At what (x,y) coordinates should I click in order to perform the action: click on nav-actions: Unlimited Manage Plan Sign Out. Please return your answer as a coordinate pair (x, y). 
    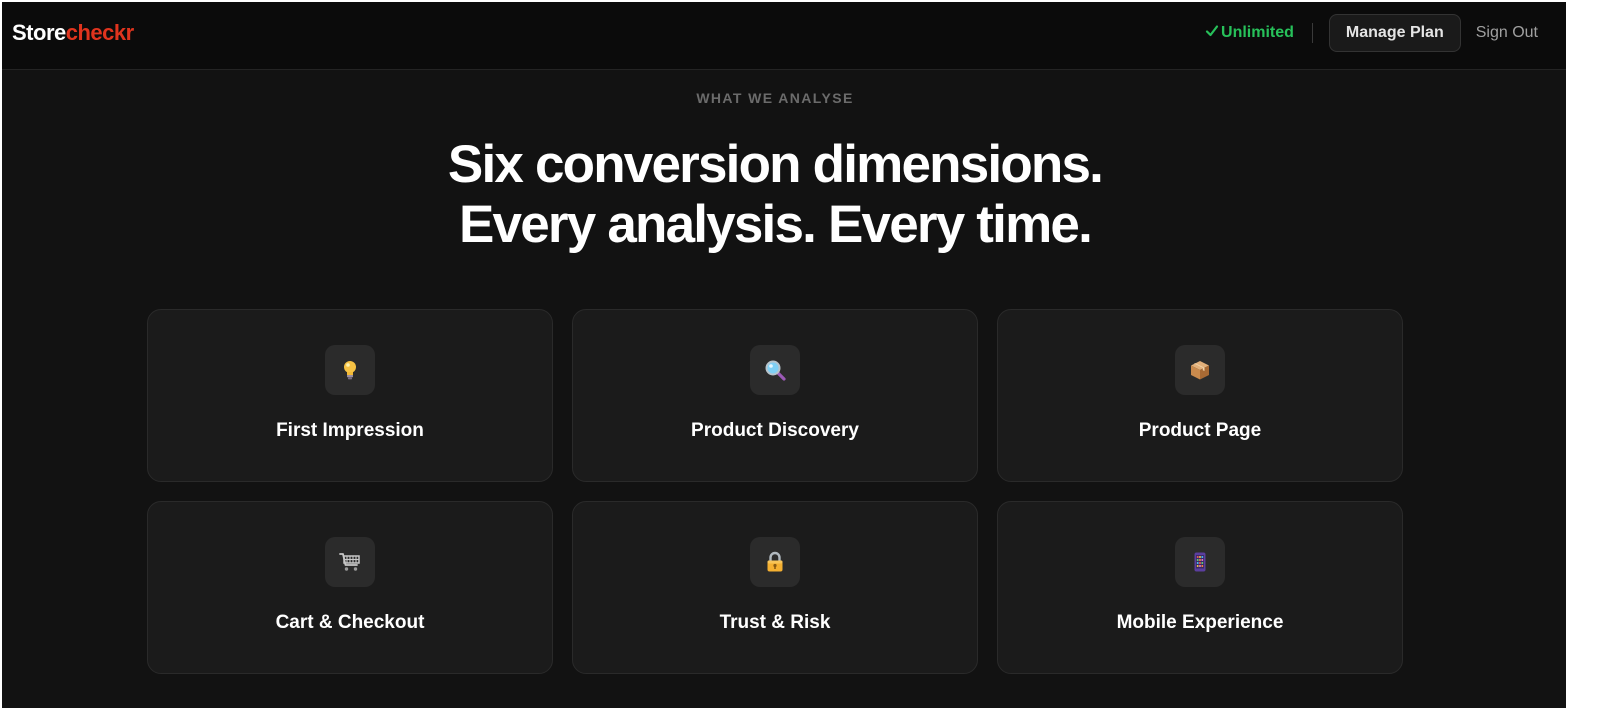
    Looking at the image, I should click on (1371, 33).